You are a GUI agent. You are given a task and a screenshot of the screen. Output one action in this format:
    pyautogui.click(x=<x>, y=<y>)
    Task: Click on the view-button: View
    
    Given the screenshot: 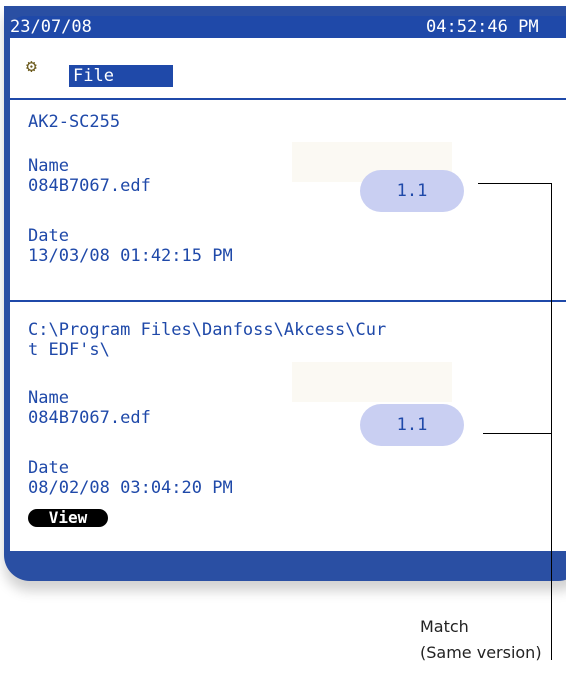 What is the action you would take?
    pyautogui.click(x=68, y=518)
    